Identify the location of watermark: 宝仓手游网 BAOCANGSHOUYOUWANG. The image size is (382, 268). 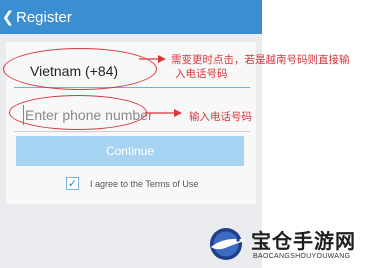
(293, 245).